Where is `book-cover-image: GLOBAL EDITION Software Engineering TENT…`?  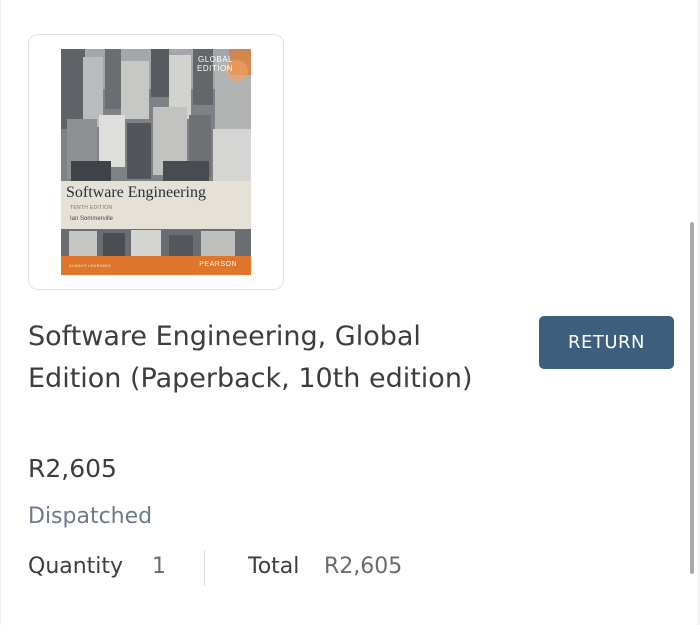
book-cover-image: GLOBAL EDITION Software Engineering TENT… is located at coordinates (156, 162).